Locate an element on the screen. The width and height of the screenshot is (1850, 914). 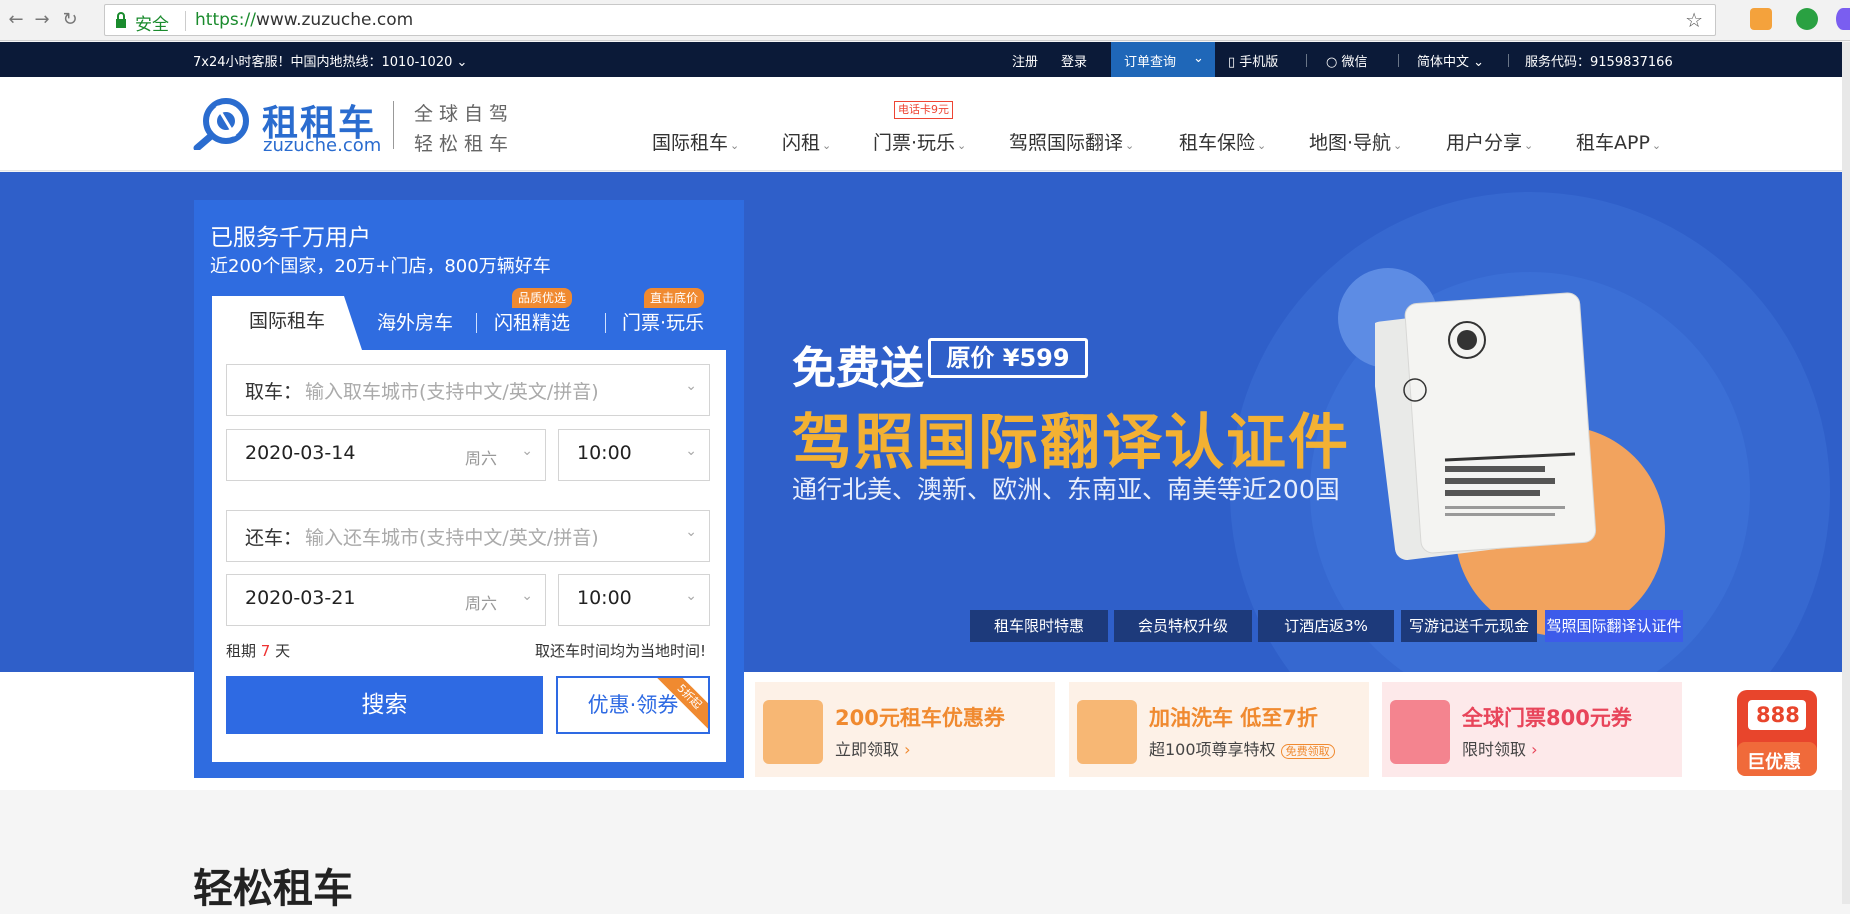
hotline-label: 7x24小时客服！中国内地热线：1010-1020 is located at coordinates (323, 62).